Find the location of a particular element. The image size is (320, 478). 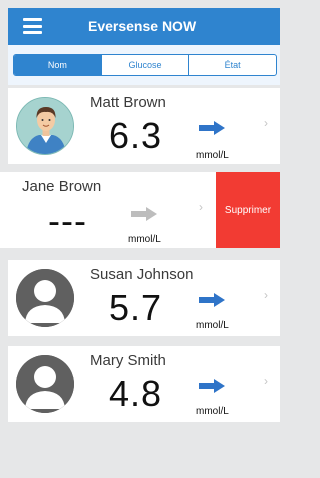

sort-bar: Nom Glucose État is located at coordinates (144, 65).